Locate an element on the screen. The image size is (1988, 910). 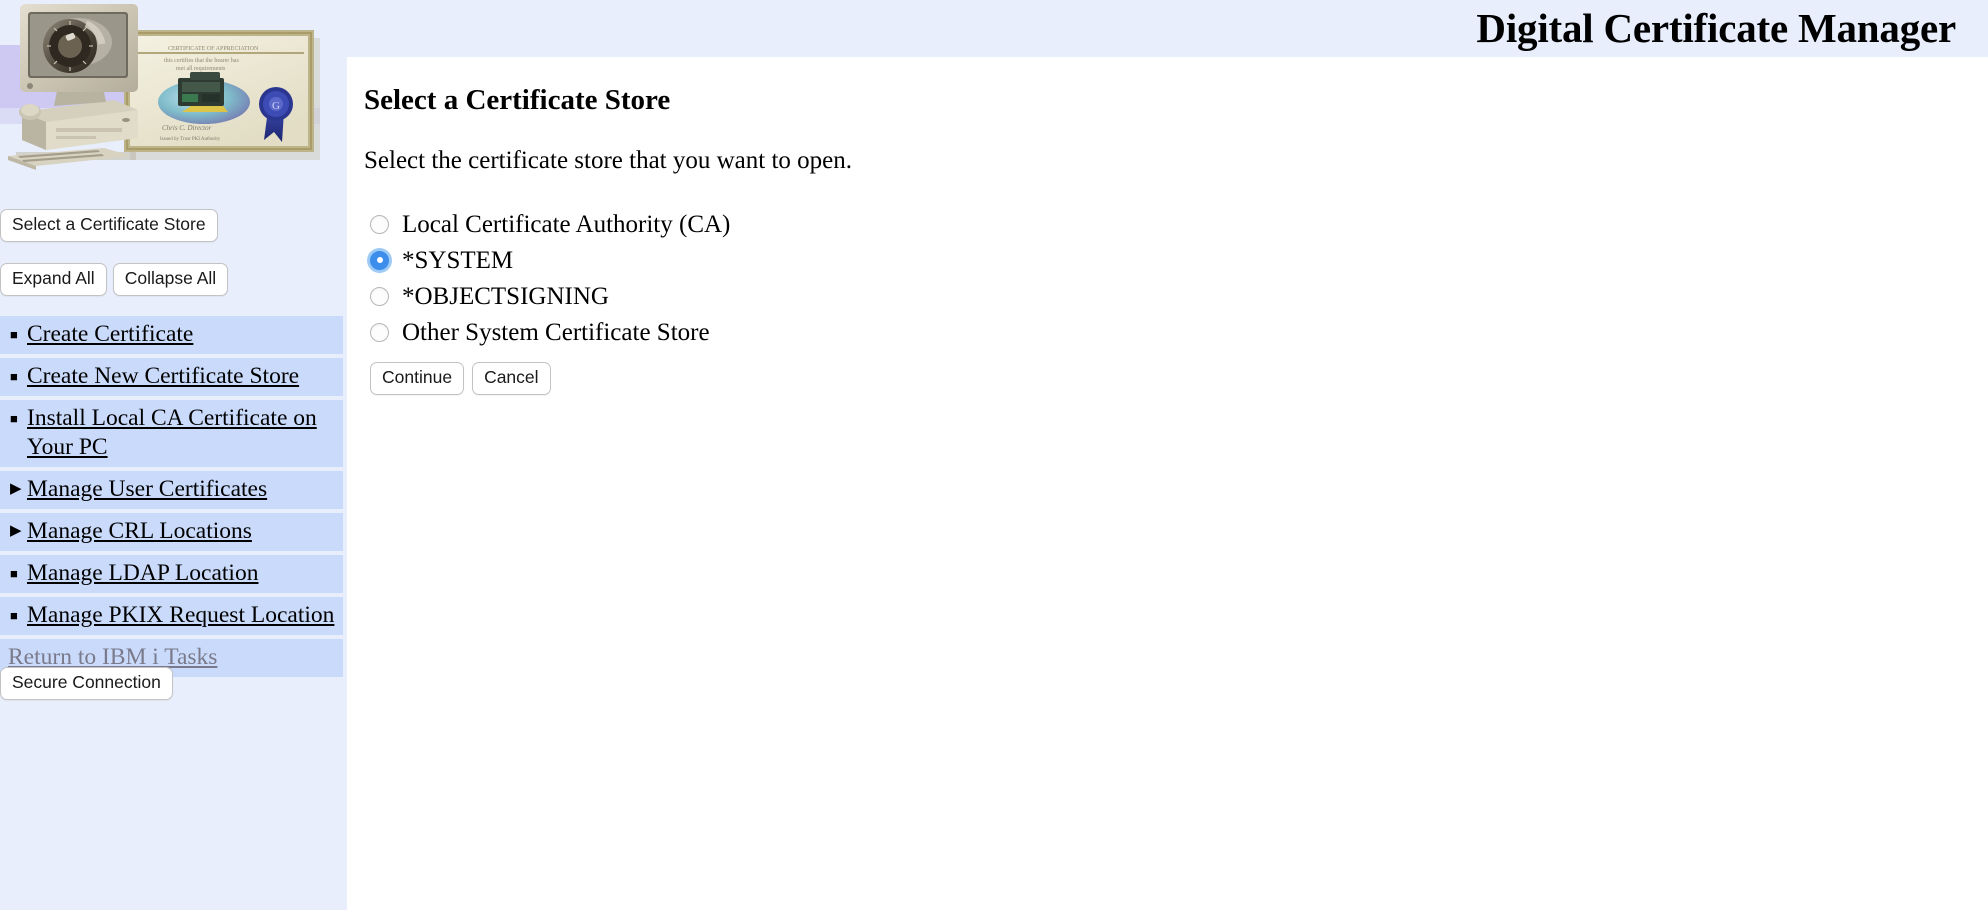
app-title: Digital Certificate Manager is located at coordinates (1716, 28).